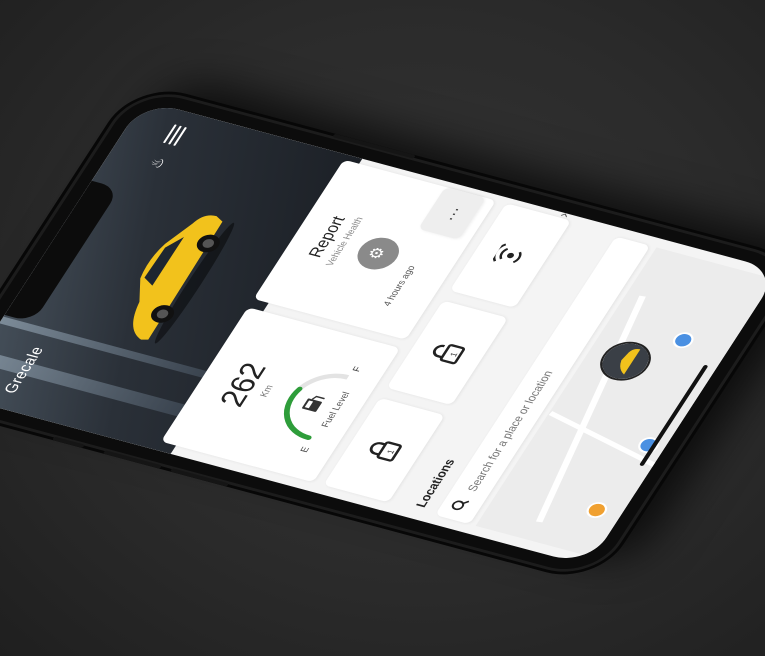 This screenshot has height=656, width=765. What do you see at coordinates (460, 505) in the screenshot?
I see `search-icon` at bounding box center [460, 505].